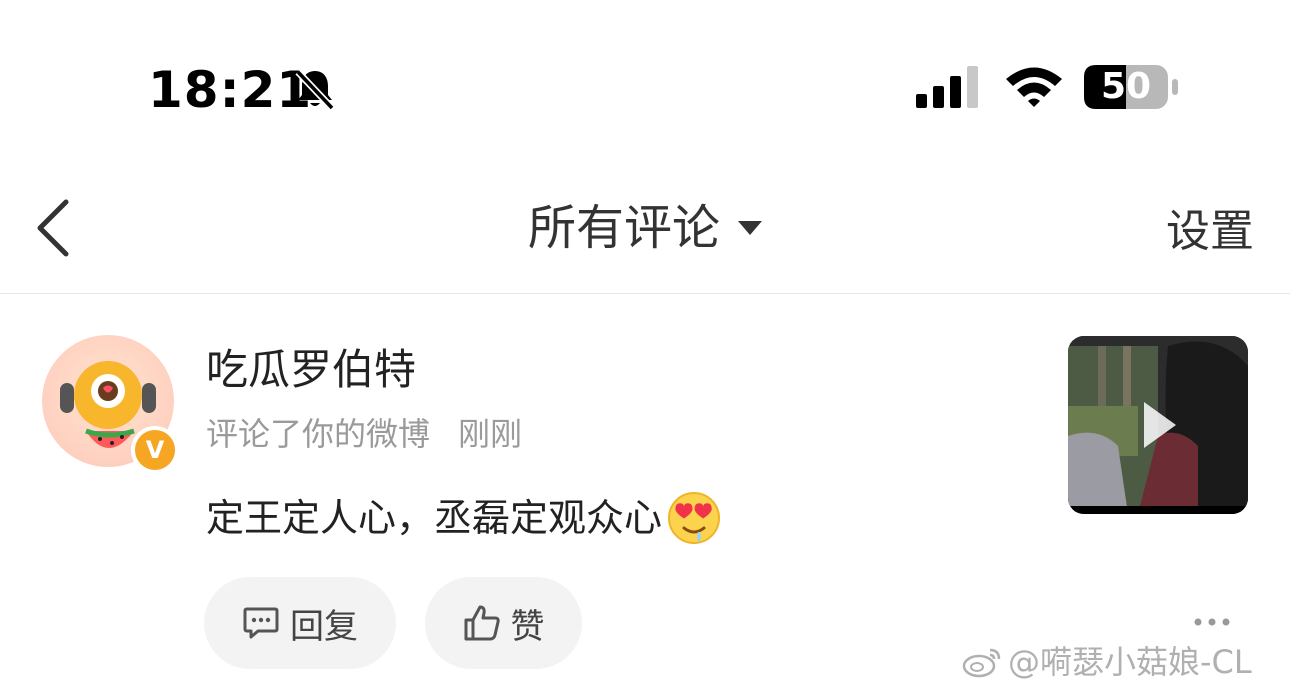 This screenshot has width=1290, height=694. What do you see at coordinates (623, 228) in the screenshot?
I see `nav-title: 所有评论` at bounding box center [623, 228].